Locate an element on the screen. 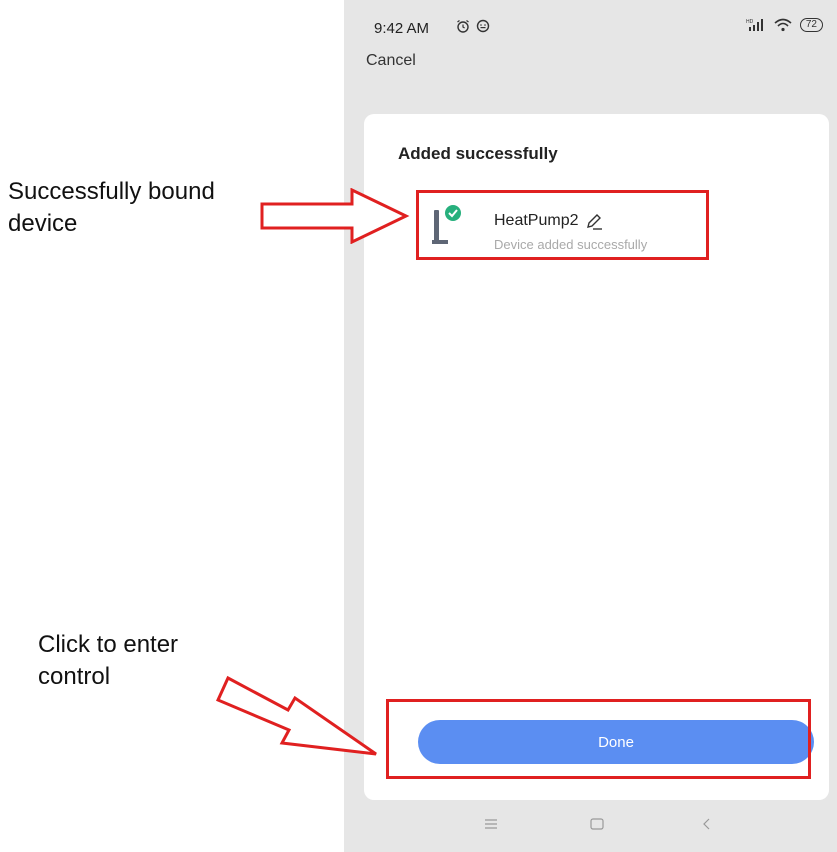 The width and height of the screenshot is (837, 852). alarm-icon is located at coordinates (463, 26).